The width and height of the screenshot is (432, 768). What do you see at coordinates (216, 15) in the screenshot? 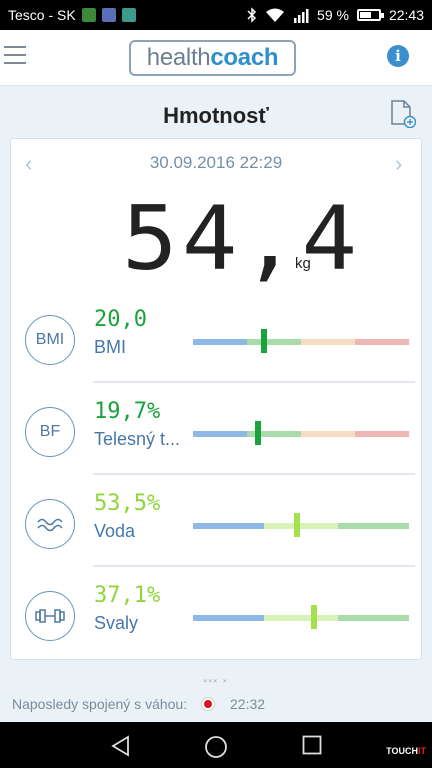
I see `status-bar: Tesco - SK 59 % 22:43` at bounding box center [216, 15].